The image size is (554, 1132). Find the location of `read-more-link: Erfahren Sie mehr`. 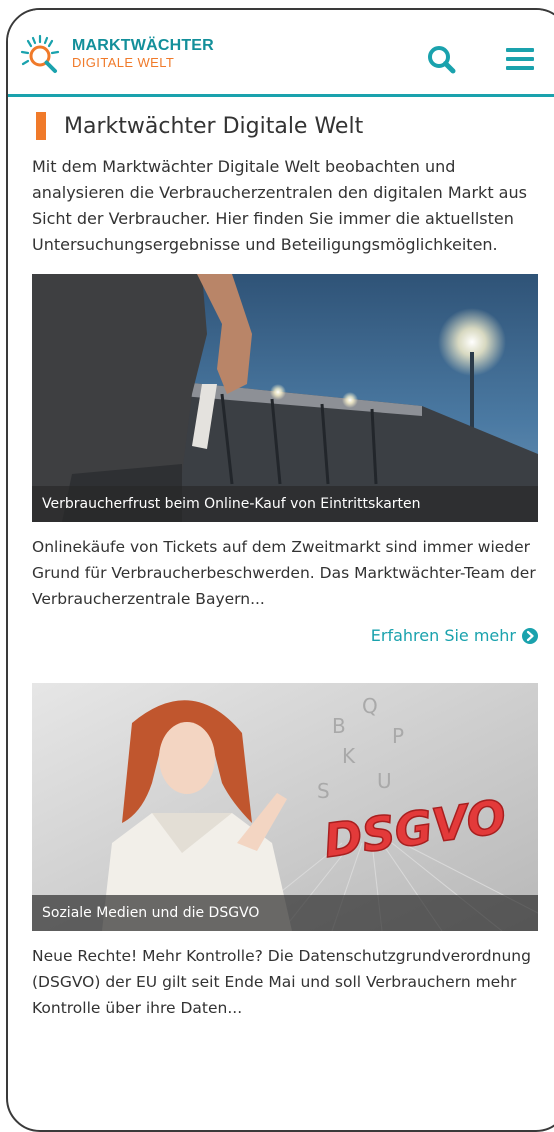

read-more-link: Erfahren Sie mehr is located at coordinates (288, 635).